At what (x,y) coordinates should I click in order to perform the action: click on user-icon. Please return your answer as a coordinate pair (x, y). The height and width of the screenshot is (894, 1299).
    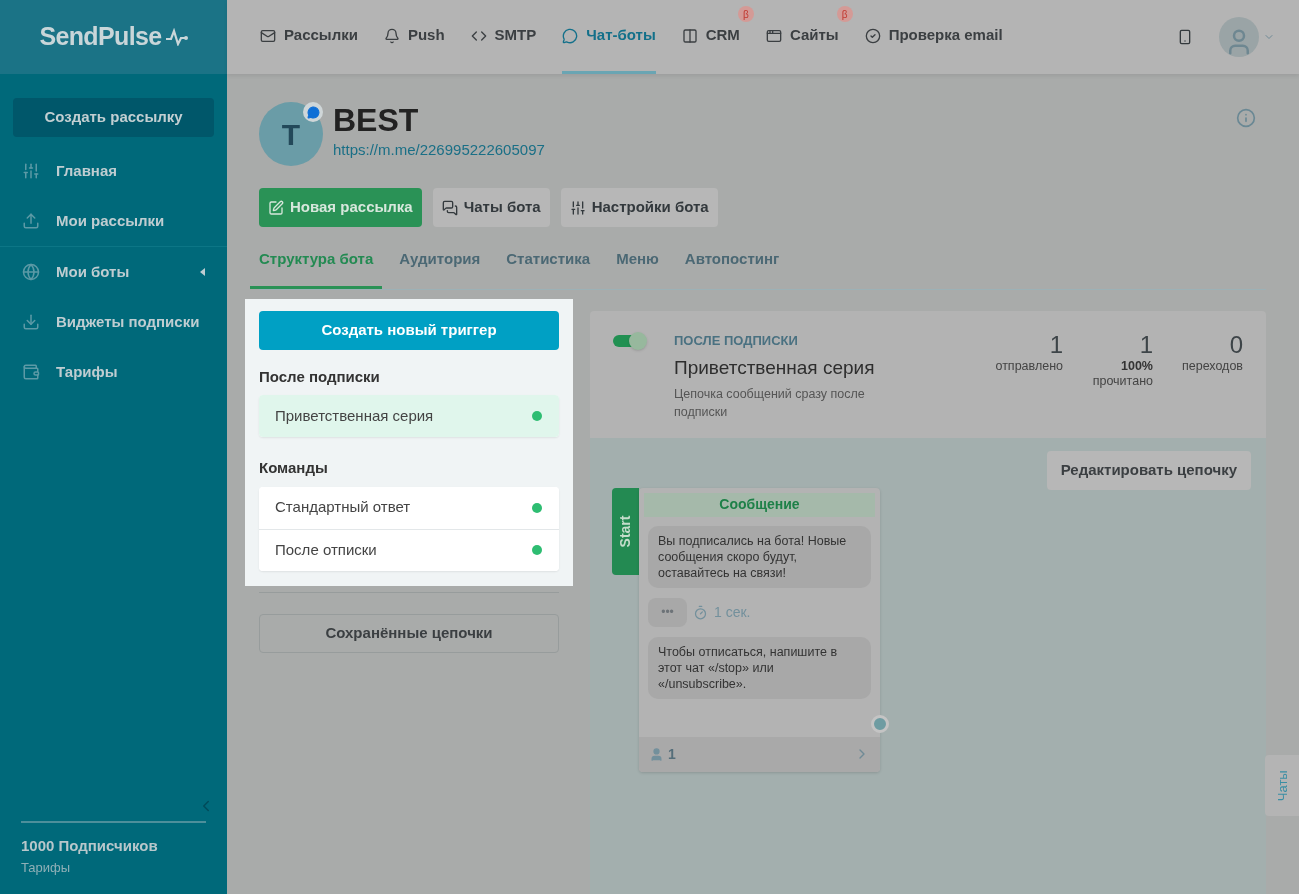
    Looking at the image, I should click on (656, 754).